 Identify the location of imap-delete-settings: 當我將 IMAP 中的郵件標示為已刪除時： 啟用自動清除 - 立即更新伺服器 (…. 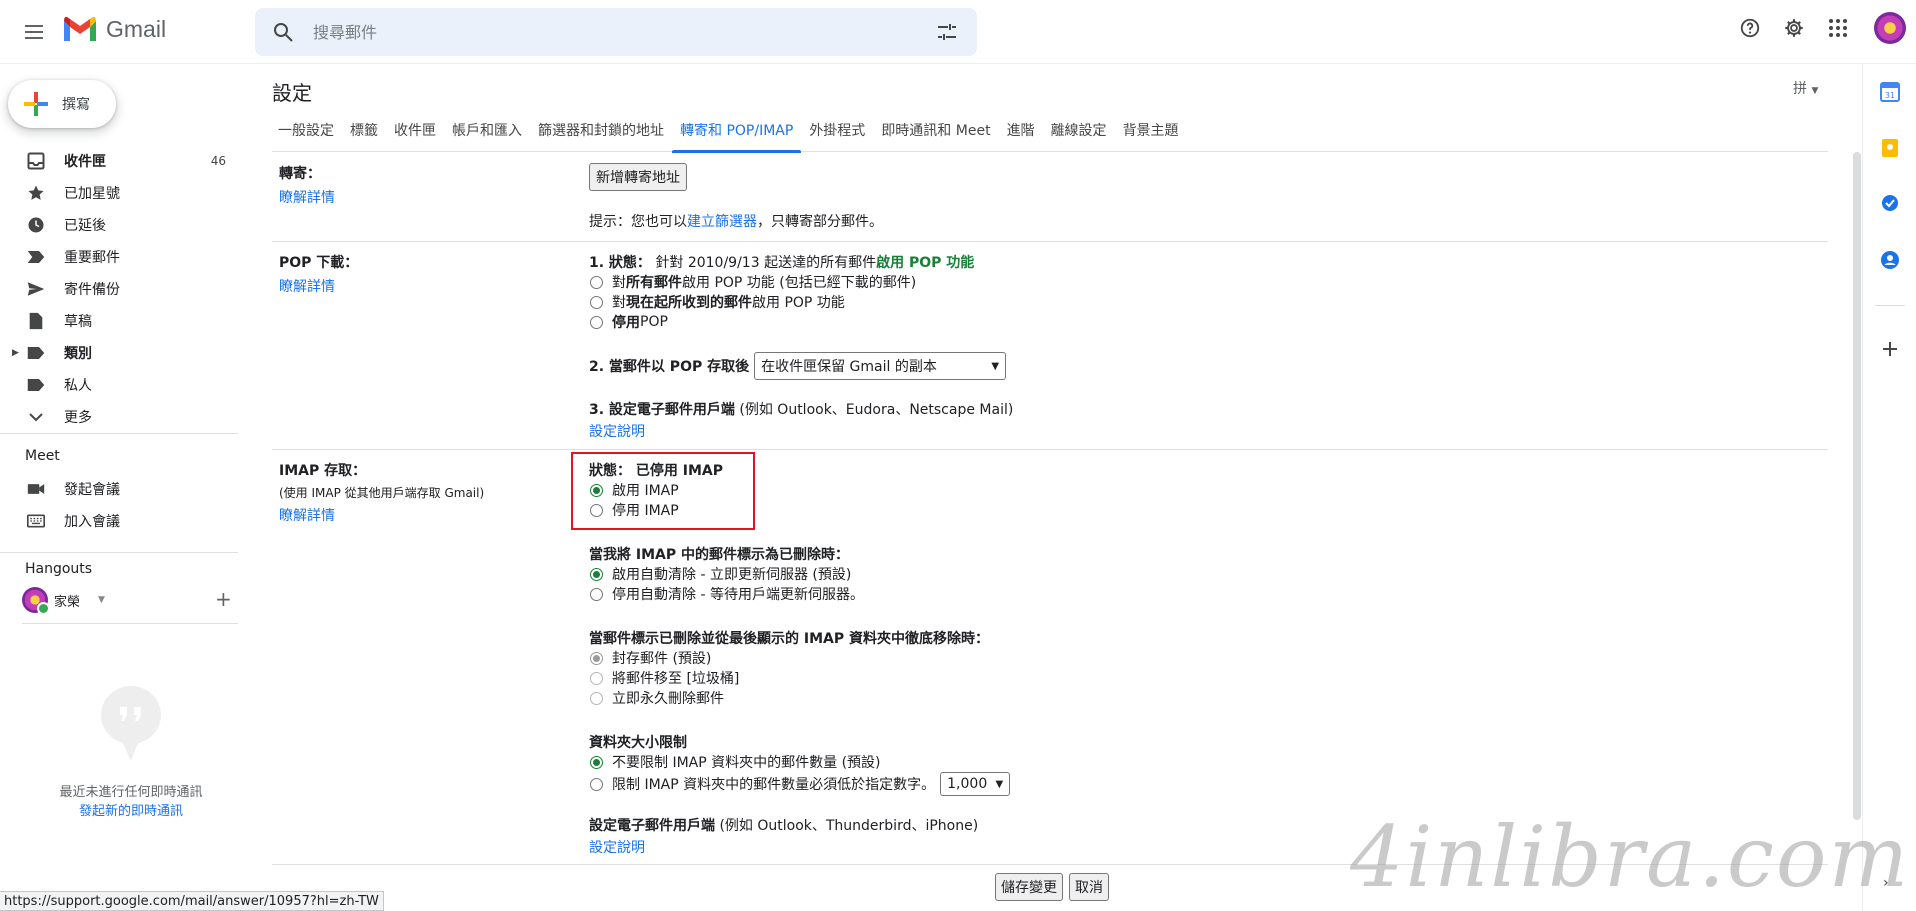
(726, 574).